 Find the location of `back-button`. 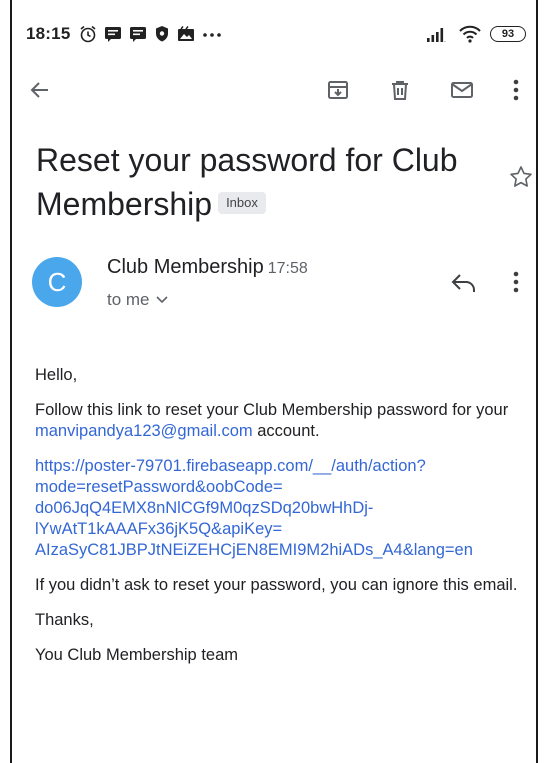

back-button is located at coordinates (40, 90).